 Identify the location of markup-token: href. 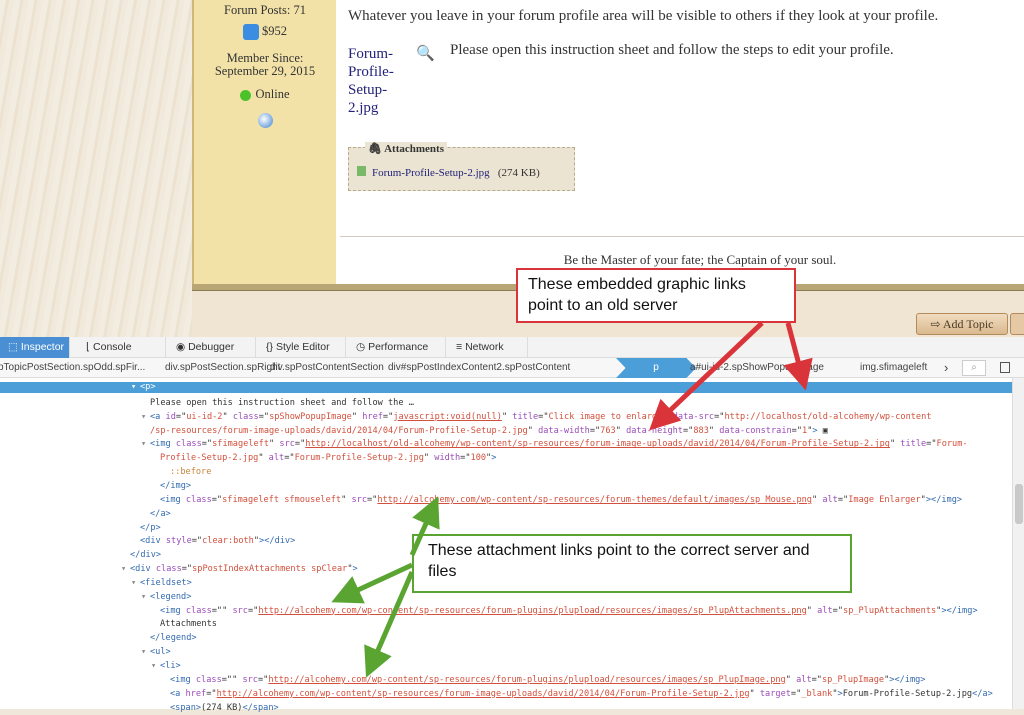
(372, 416).